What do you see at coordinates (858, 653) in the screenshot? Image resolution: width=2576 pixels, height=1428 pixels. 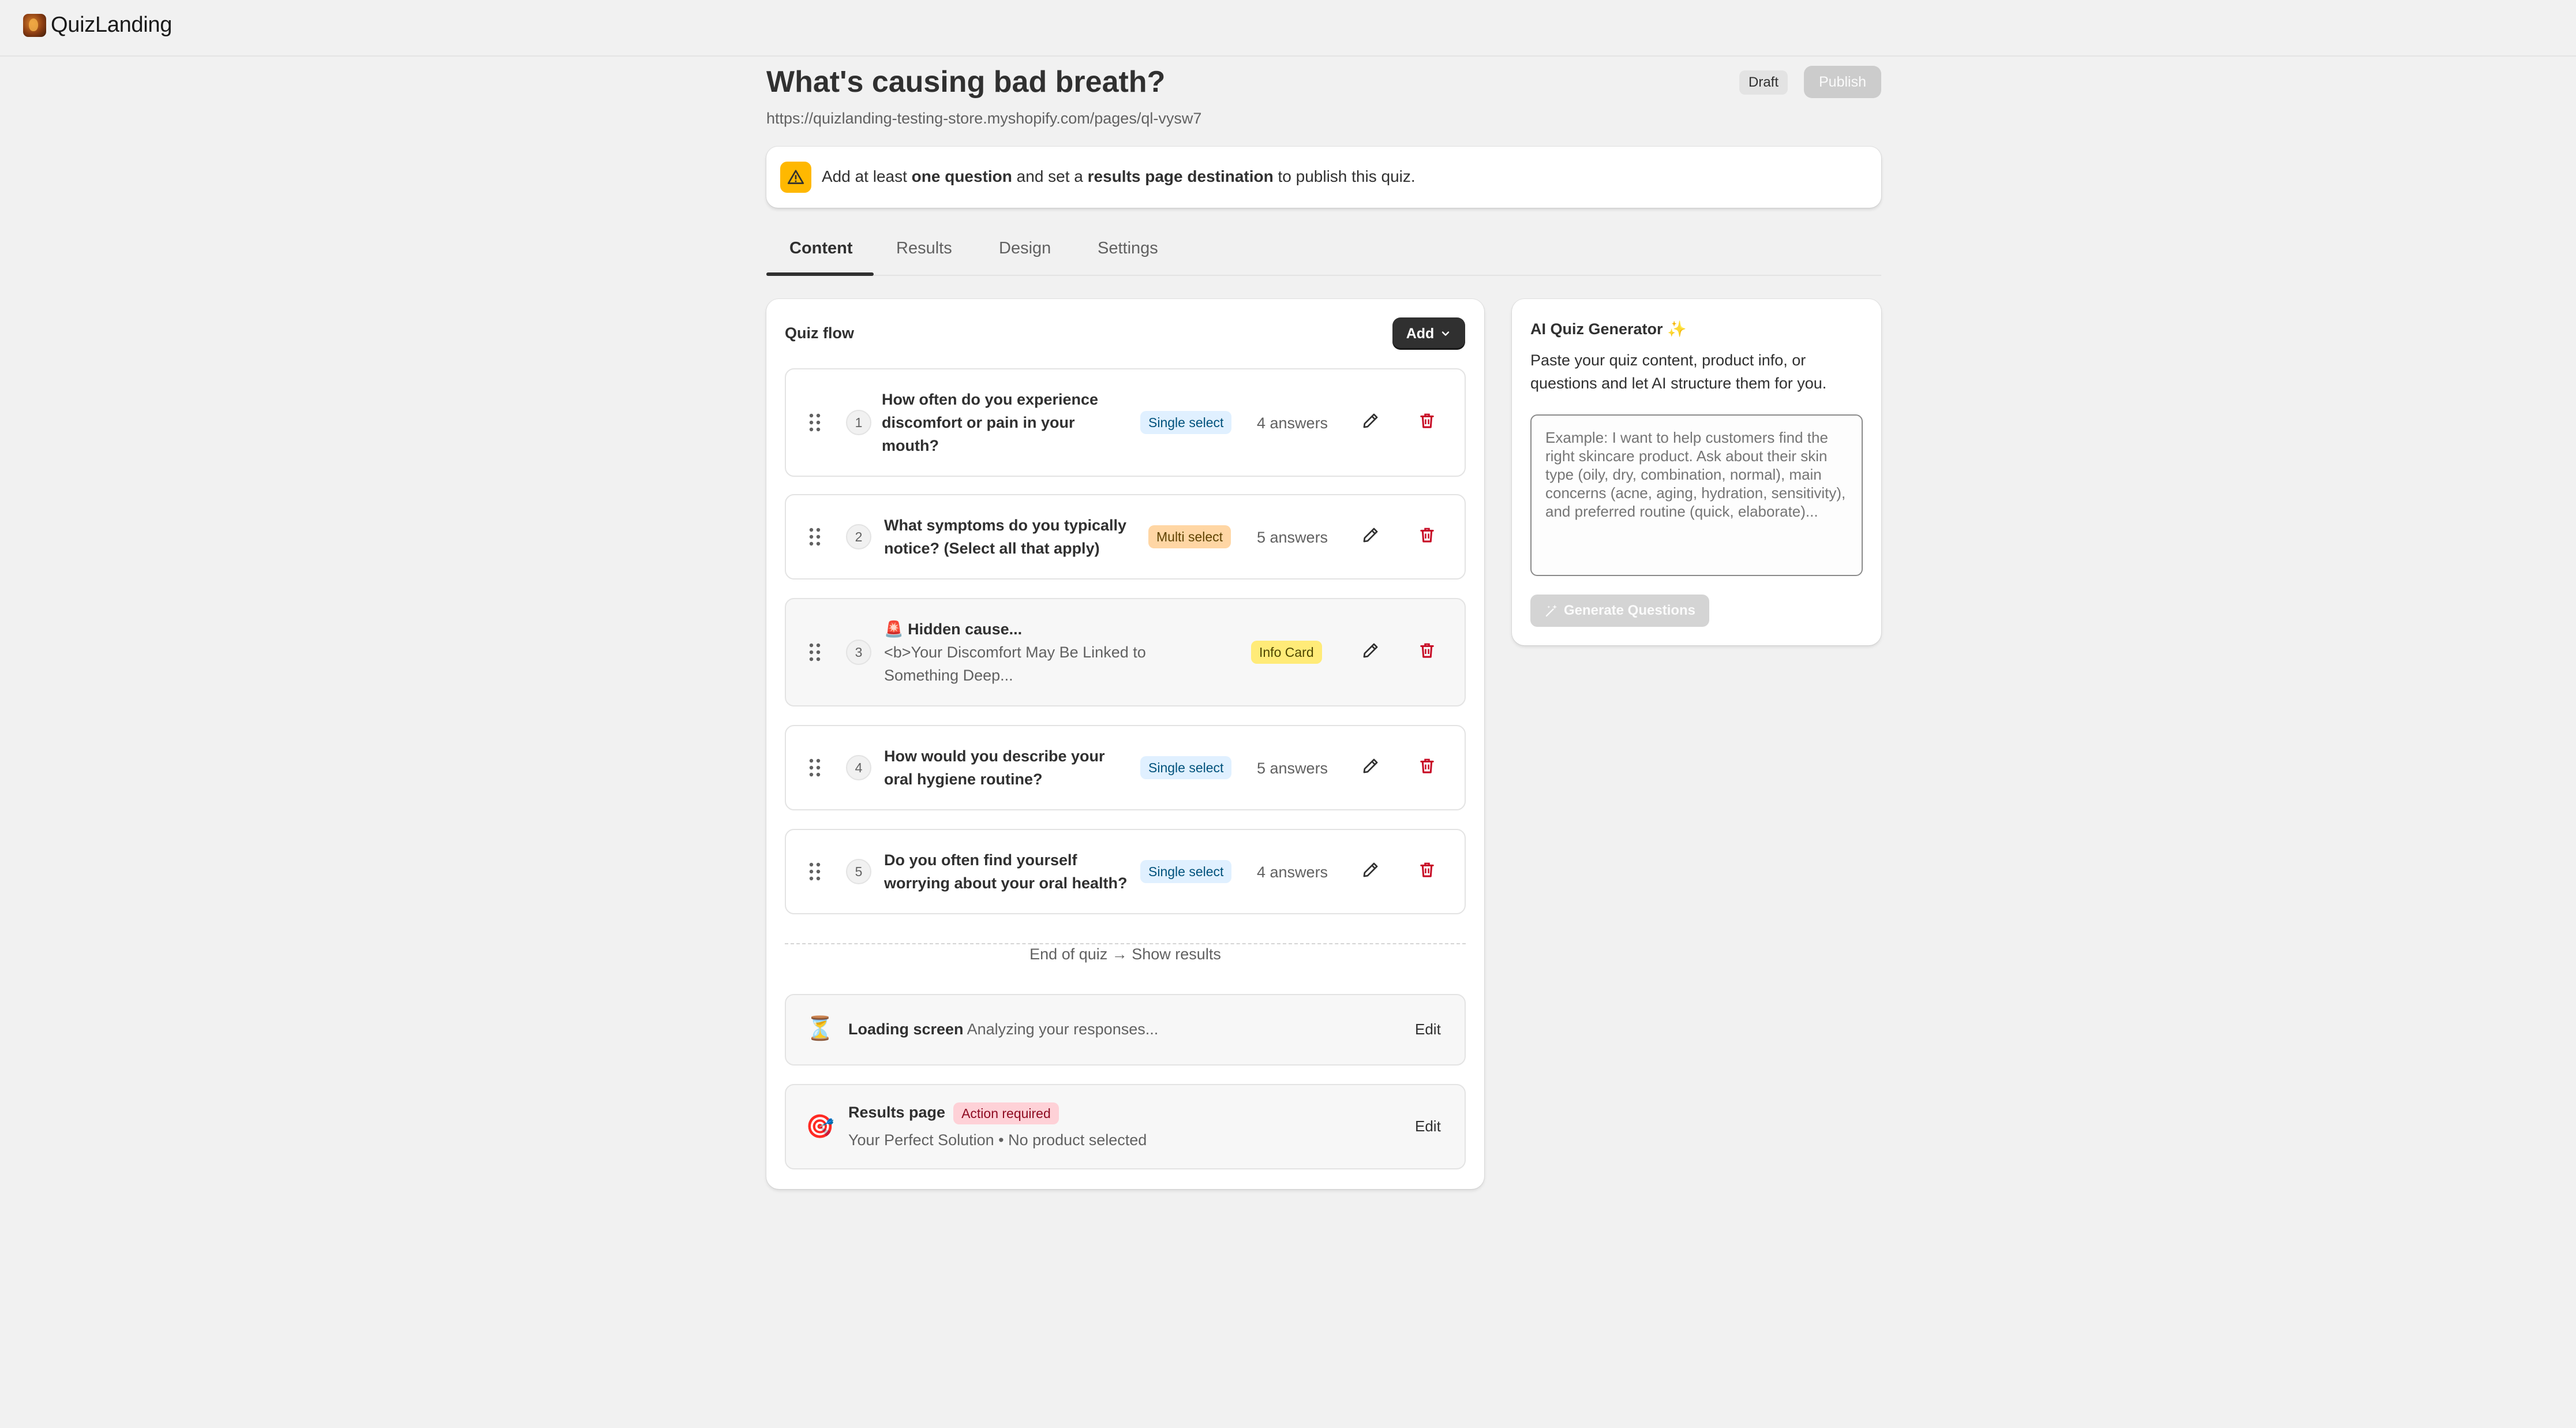 I see `question-number: 3` at bounding box center [858, 653].